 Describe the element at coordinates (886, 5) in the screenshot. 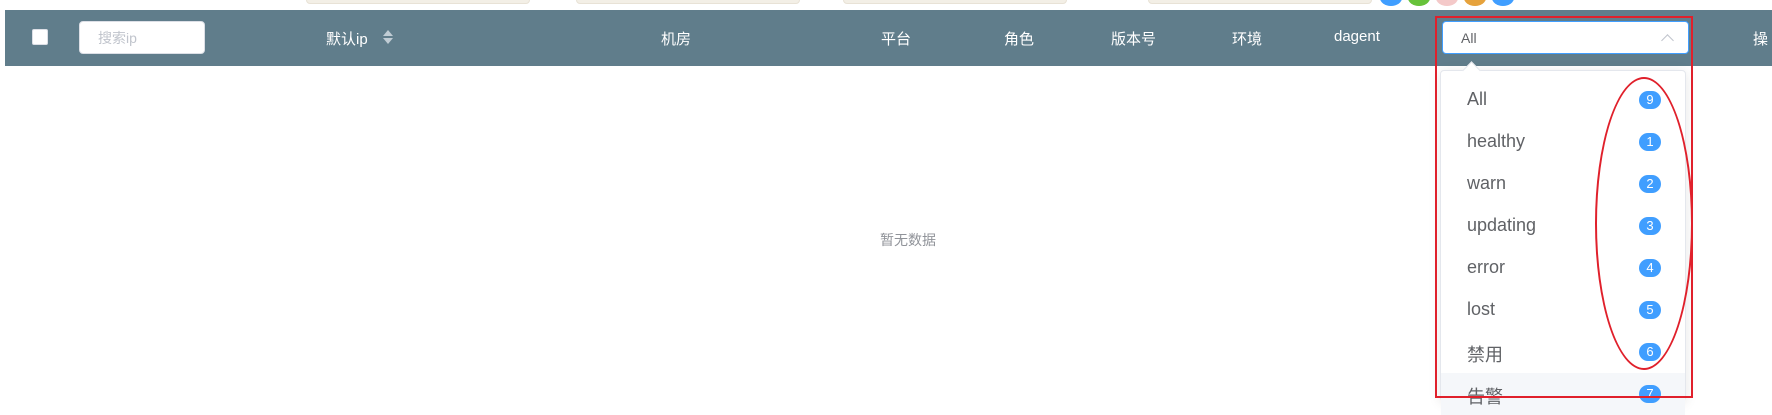

I see `top-toolbar-cropped` at that location.